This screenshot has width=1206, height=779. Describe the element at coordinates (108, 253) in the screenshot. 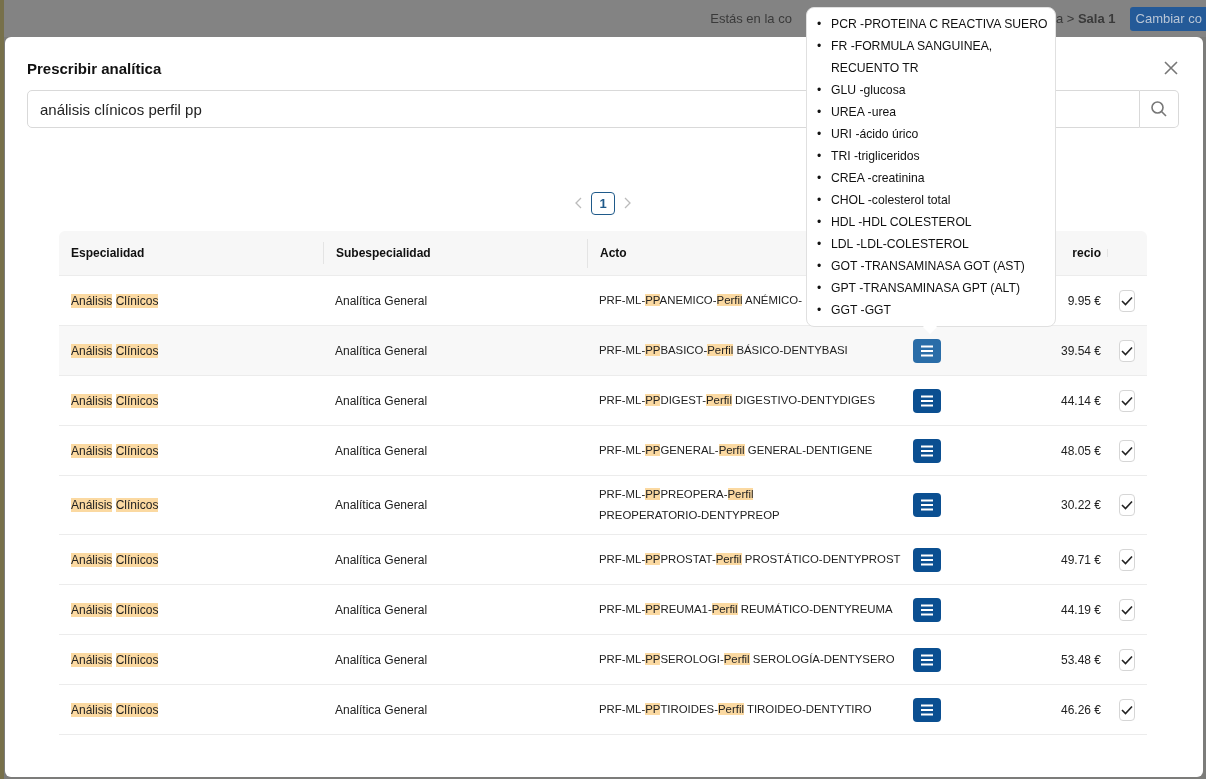

I see `column-header: Especialidad` at that location.